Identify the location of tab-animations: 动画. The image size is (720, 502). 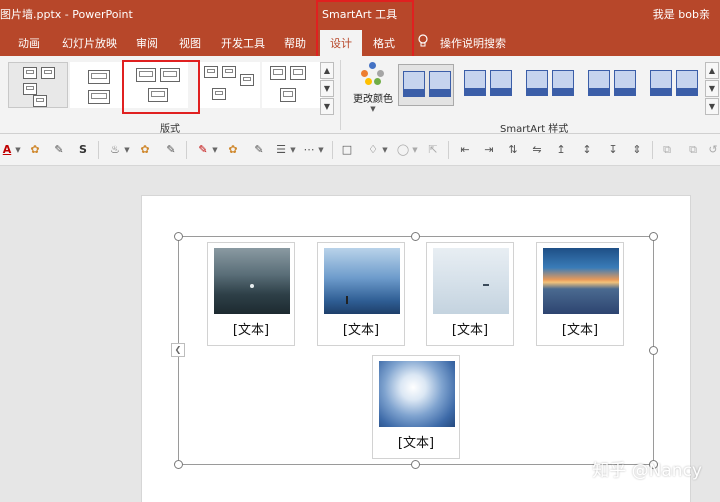
(29, 43).